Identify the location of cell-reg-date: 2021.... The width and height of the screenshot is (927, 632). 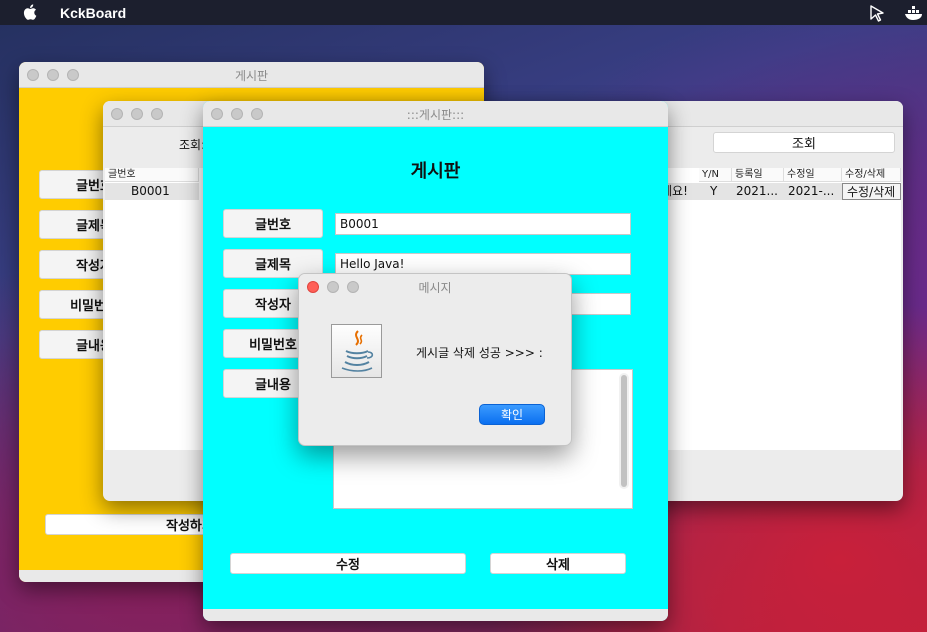
(758, 191).